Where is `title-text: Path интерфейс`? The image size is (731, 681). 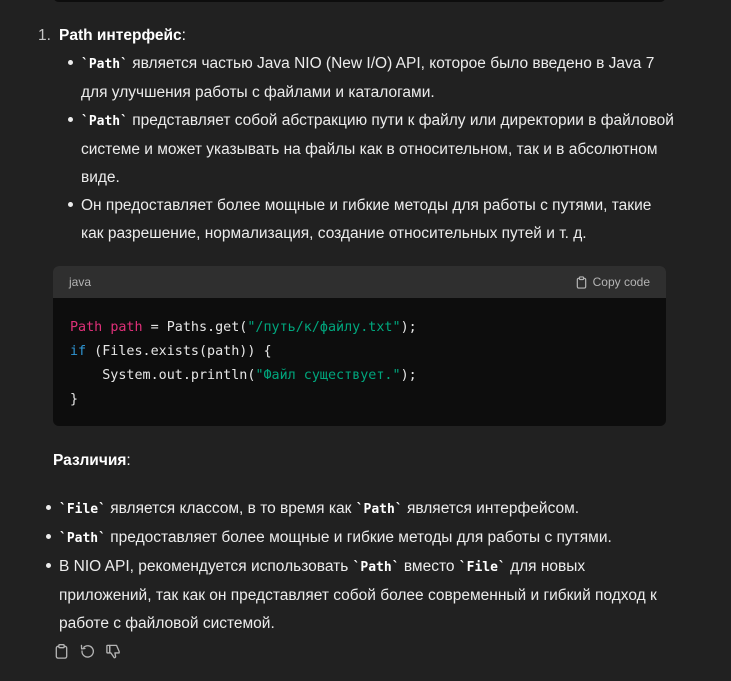 title-text: Path интерфейс is located at coordinates (120, 35).